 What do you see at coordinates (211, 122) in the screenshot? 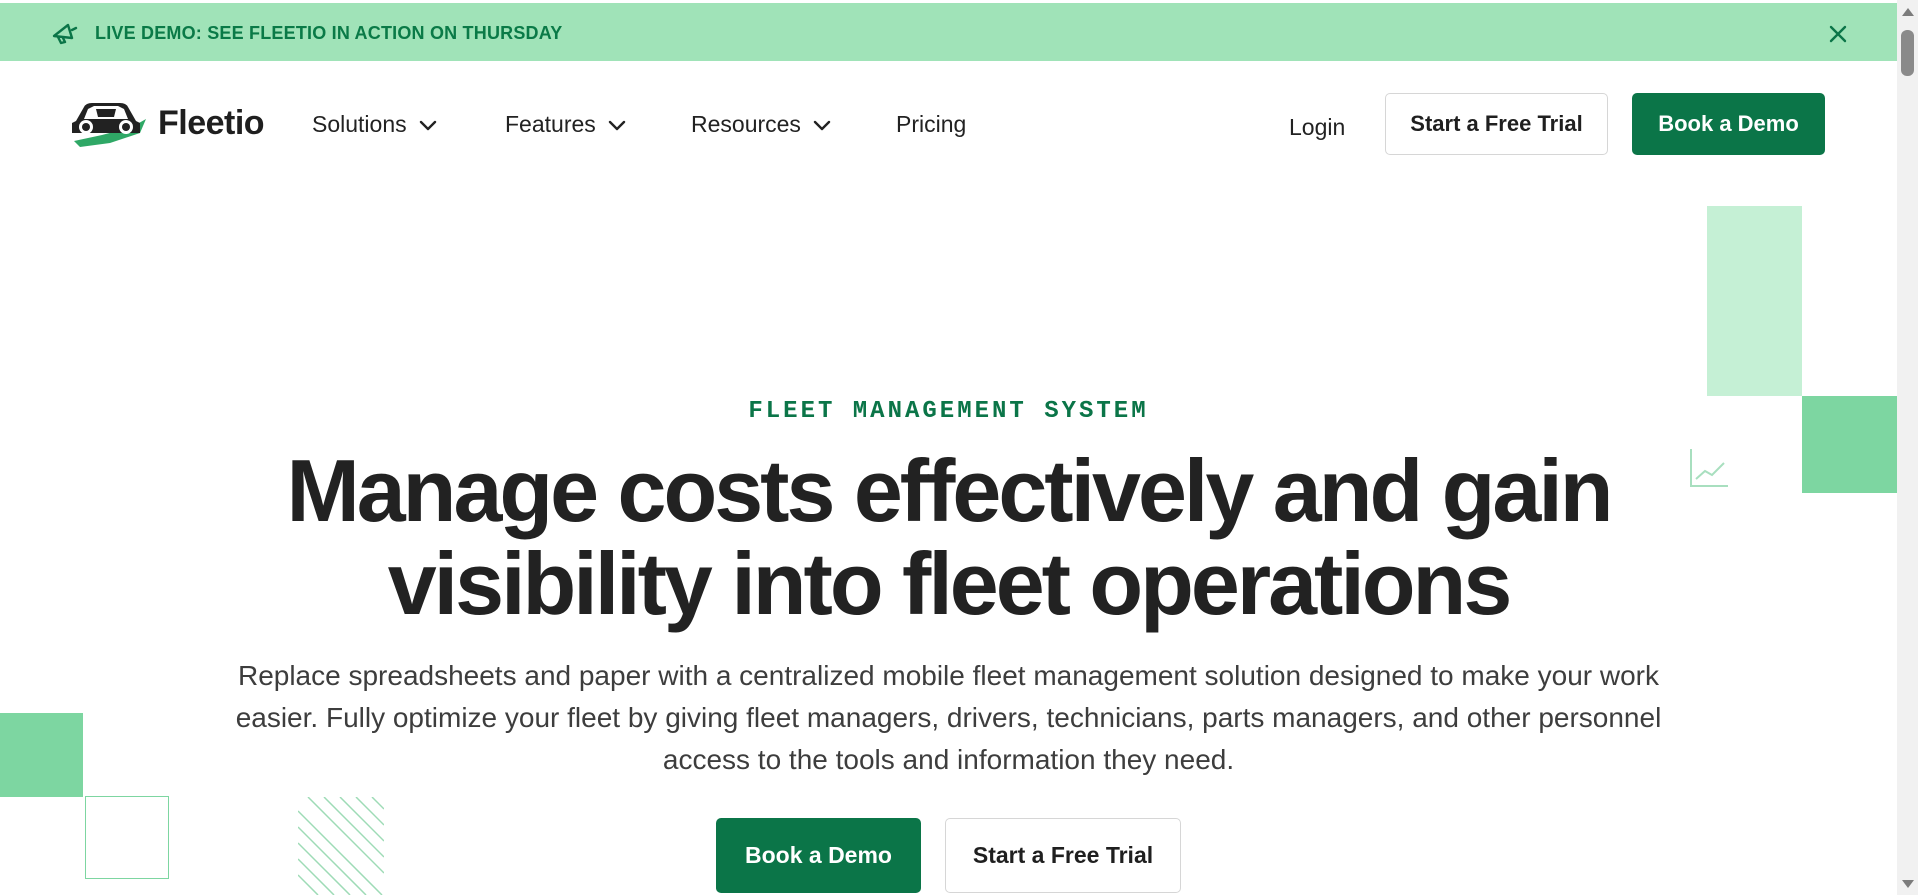
I see `logo-text: Fleetio` at bounding box center [211, 122].